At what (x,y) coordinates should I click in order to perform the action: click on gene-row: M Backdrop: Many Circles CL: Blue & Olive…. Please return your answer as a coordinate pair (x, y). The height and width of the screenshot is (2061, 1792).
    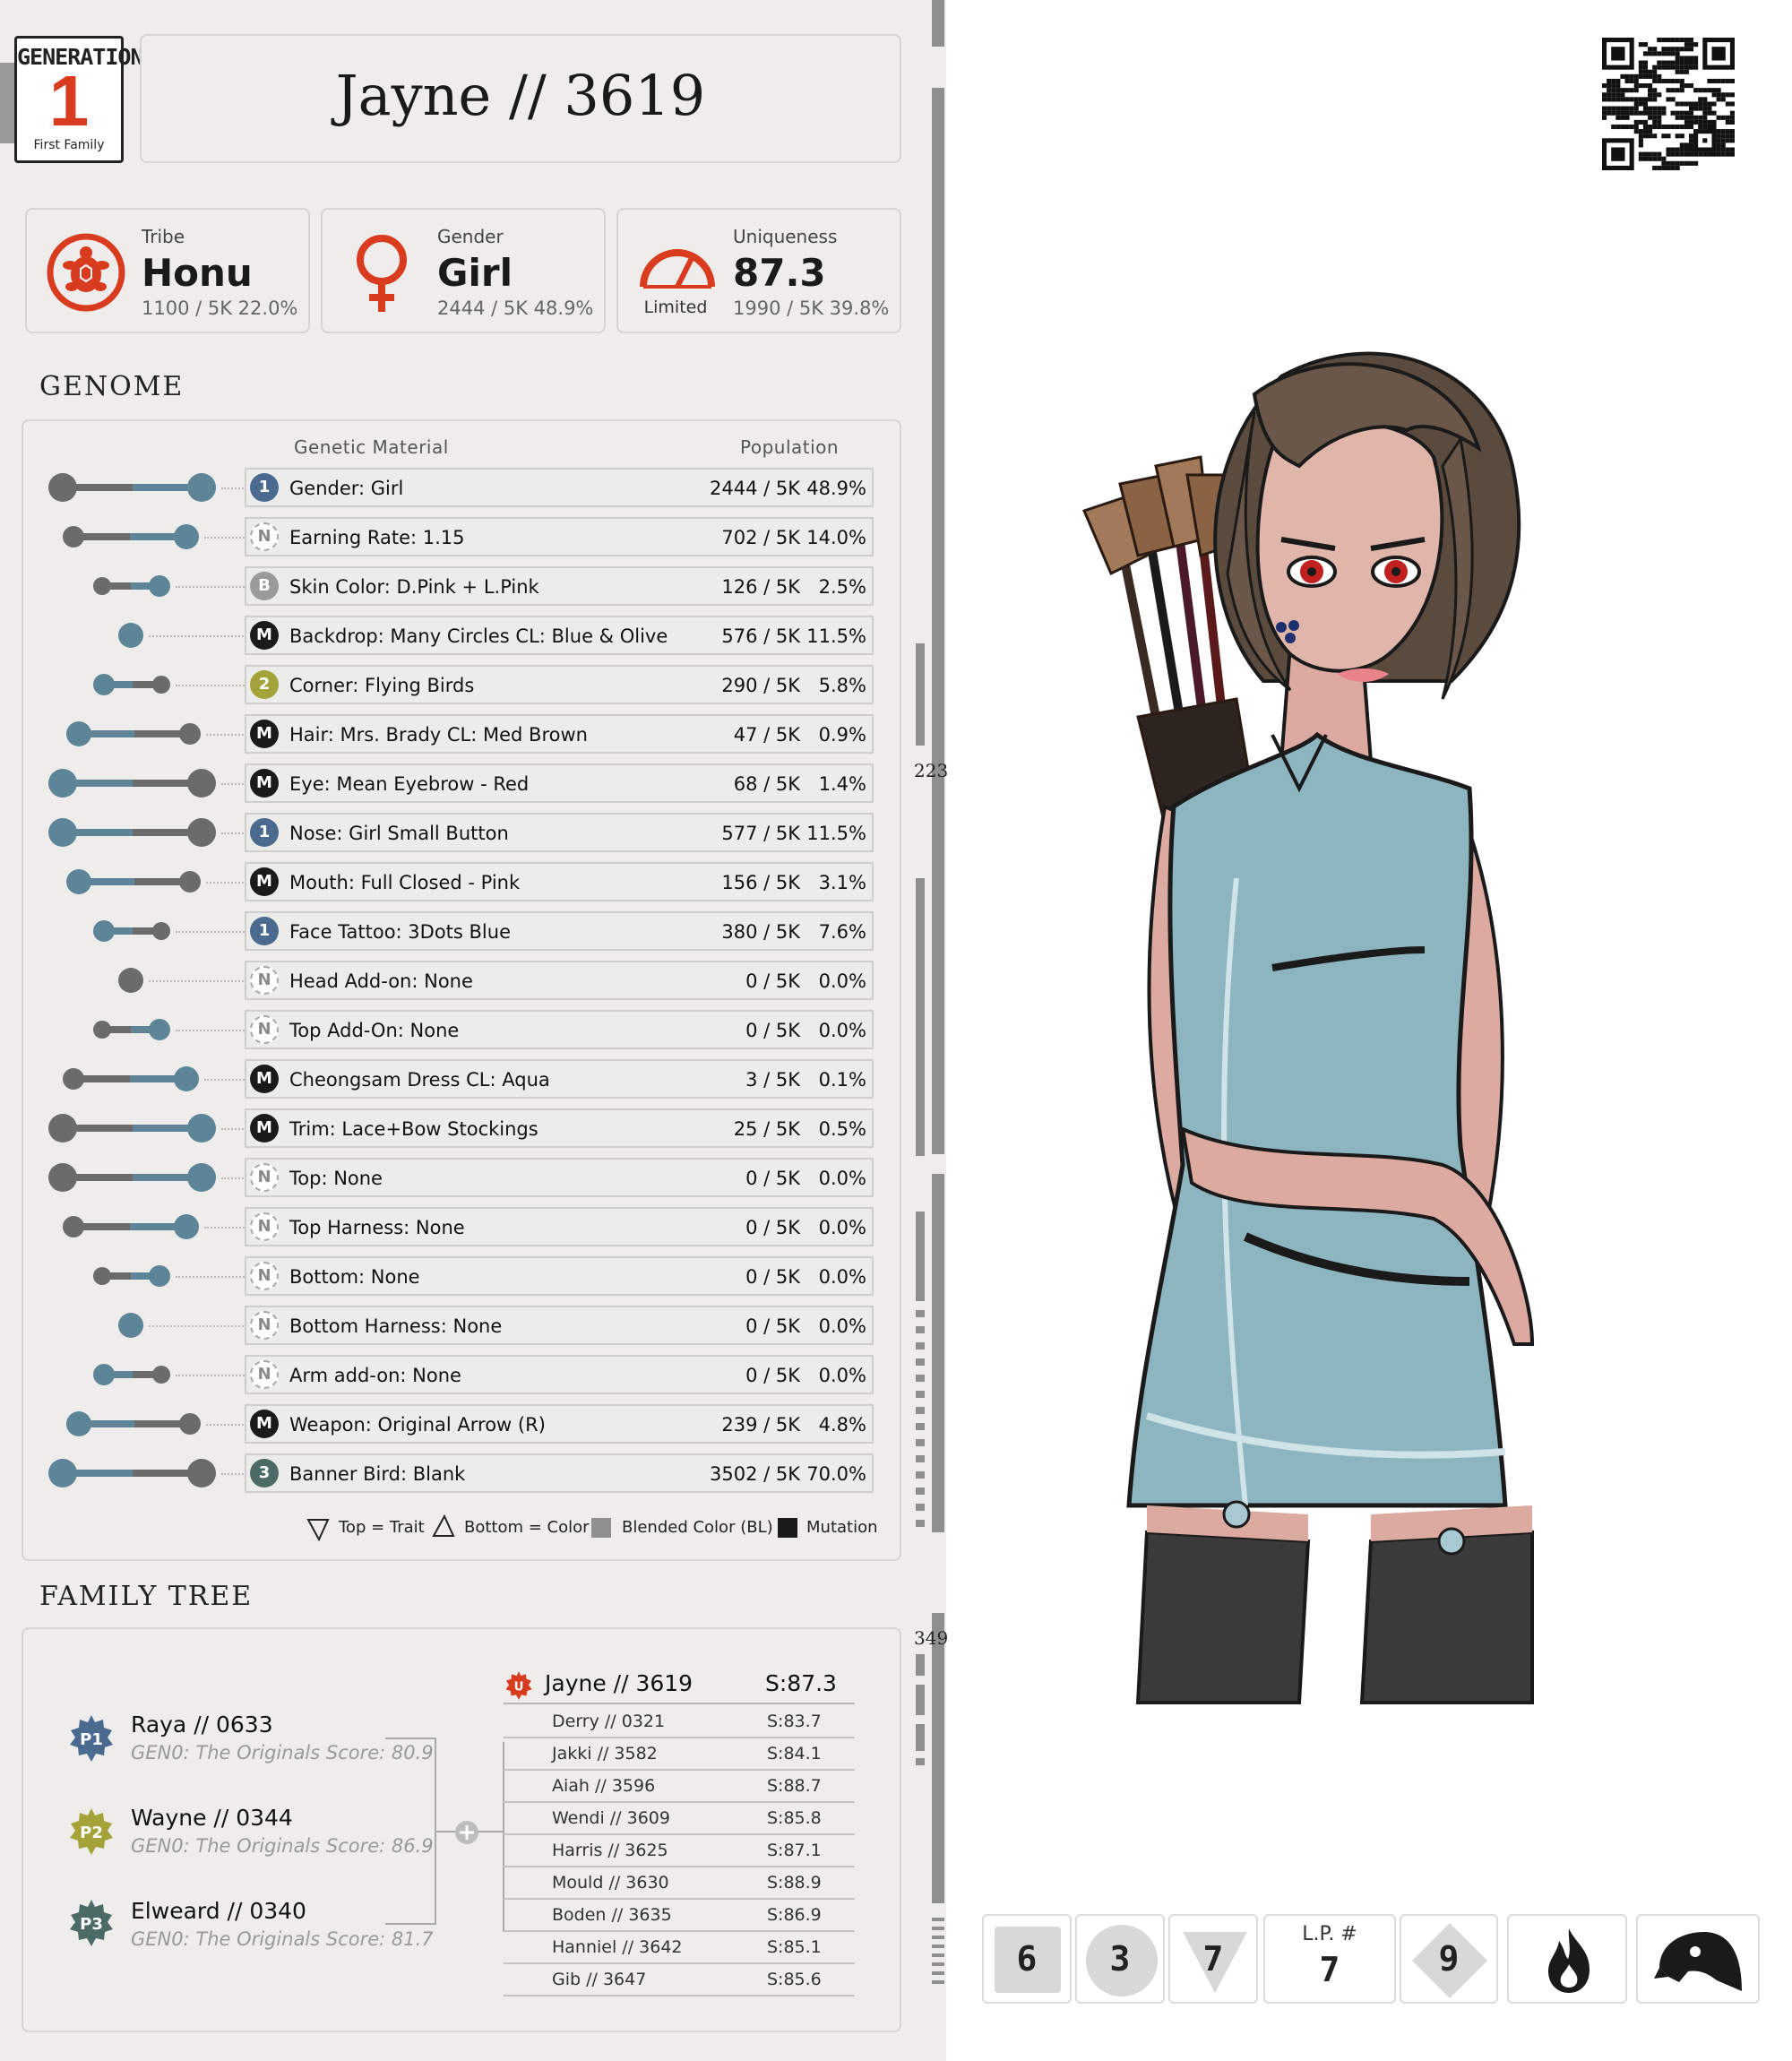
    Looking at the image, I should click on (559, 635).